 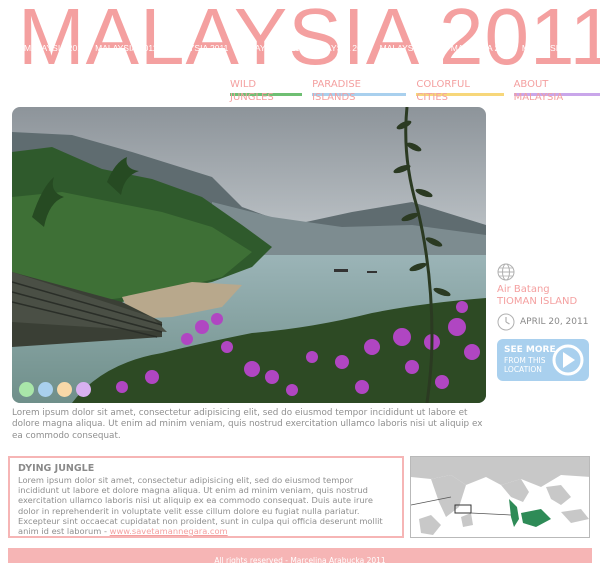 What do you see at coordinates (169, 531) in the screenshot?
I see `save-taman-negara-link: www.savetamannegara.com` at bounding box center [169, 531].